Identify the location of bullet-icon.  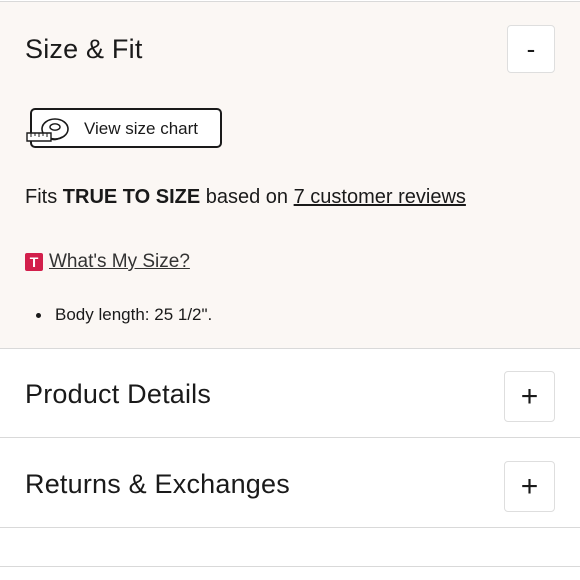
(38, 315).